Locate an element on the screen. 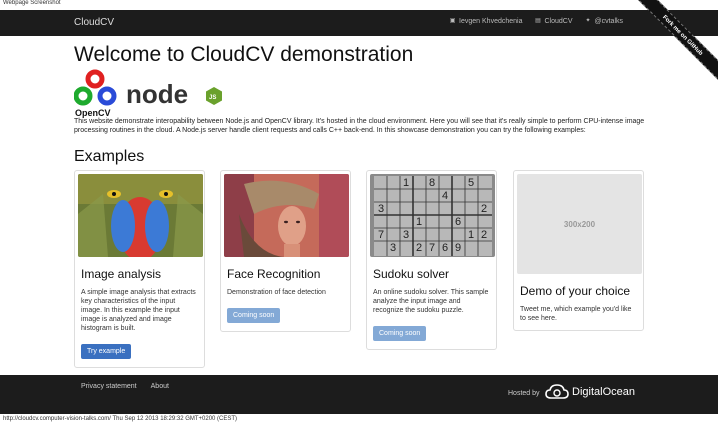 The image size is (718, 423). digitalocean-logo: DigitalOcean is located at coordinates (590, 392).